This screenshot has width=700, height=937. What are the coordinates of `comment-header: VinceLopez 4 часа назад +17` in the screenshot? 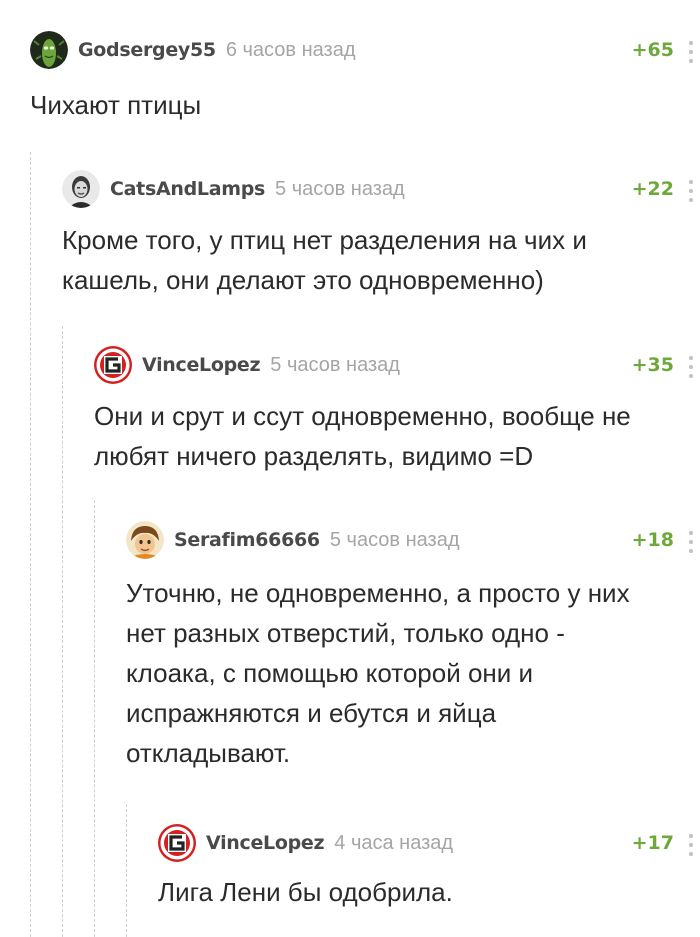 It's located at (429, 844).